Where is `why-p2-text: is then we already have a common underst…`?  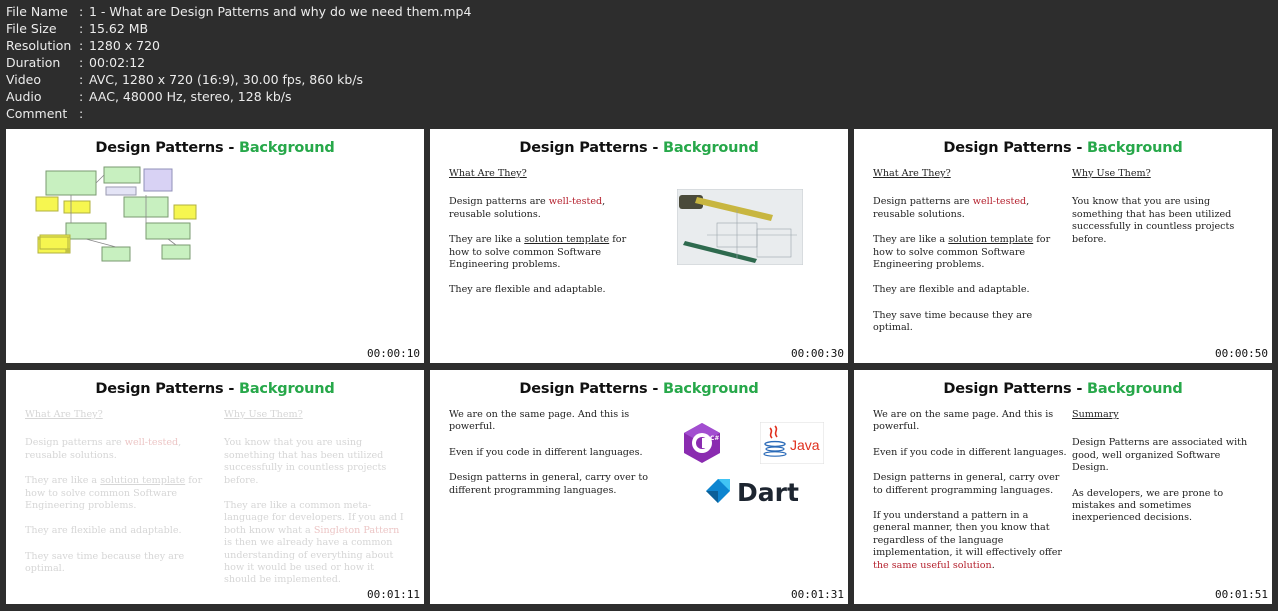 why-p2-text: is then we already have a common underst… is located at coordinates (309, 561).